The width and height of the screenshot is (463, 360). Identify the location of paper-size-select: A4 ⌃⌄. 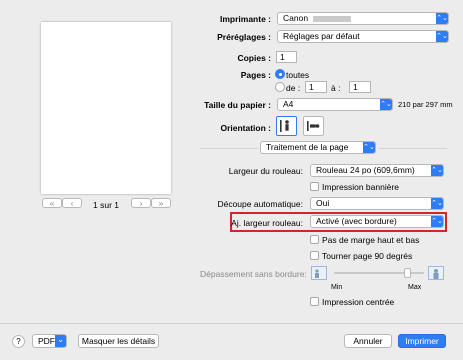
(335, 104).